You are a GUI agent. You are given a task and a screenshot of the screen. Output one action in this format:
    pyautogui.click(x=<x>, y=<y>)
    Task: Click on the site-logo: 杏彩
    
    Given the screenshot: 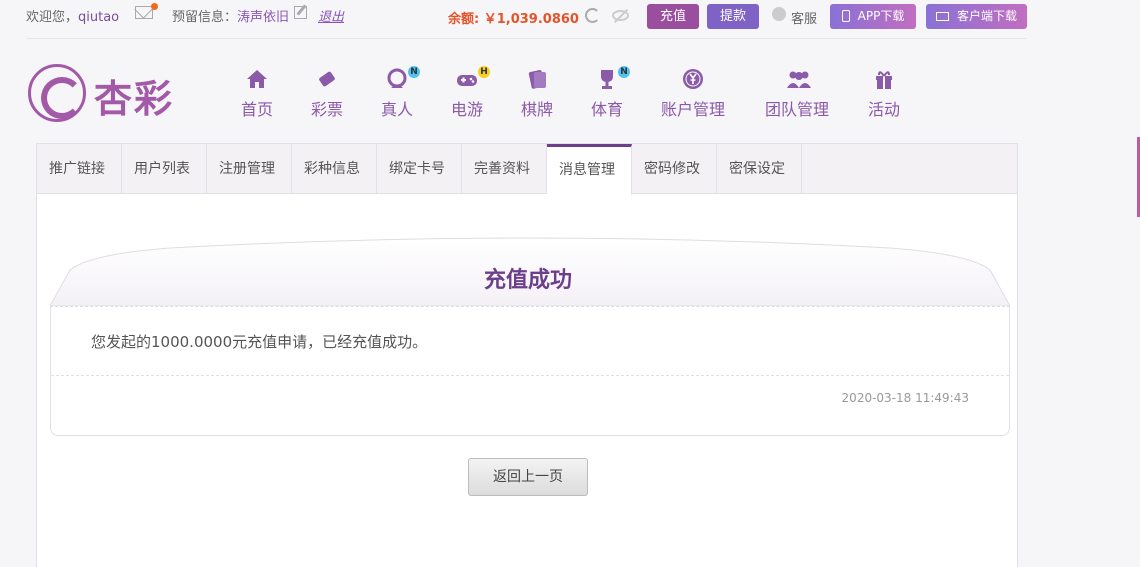 What is the action you would take?
    pyautogui.click(x=108, y=93)
    